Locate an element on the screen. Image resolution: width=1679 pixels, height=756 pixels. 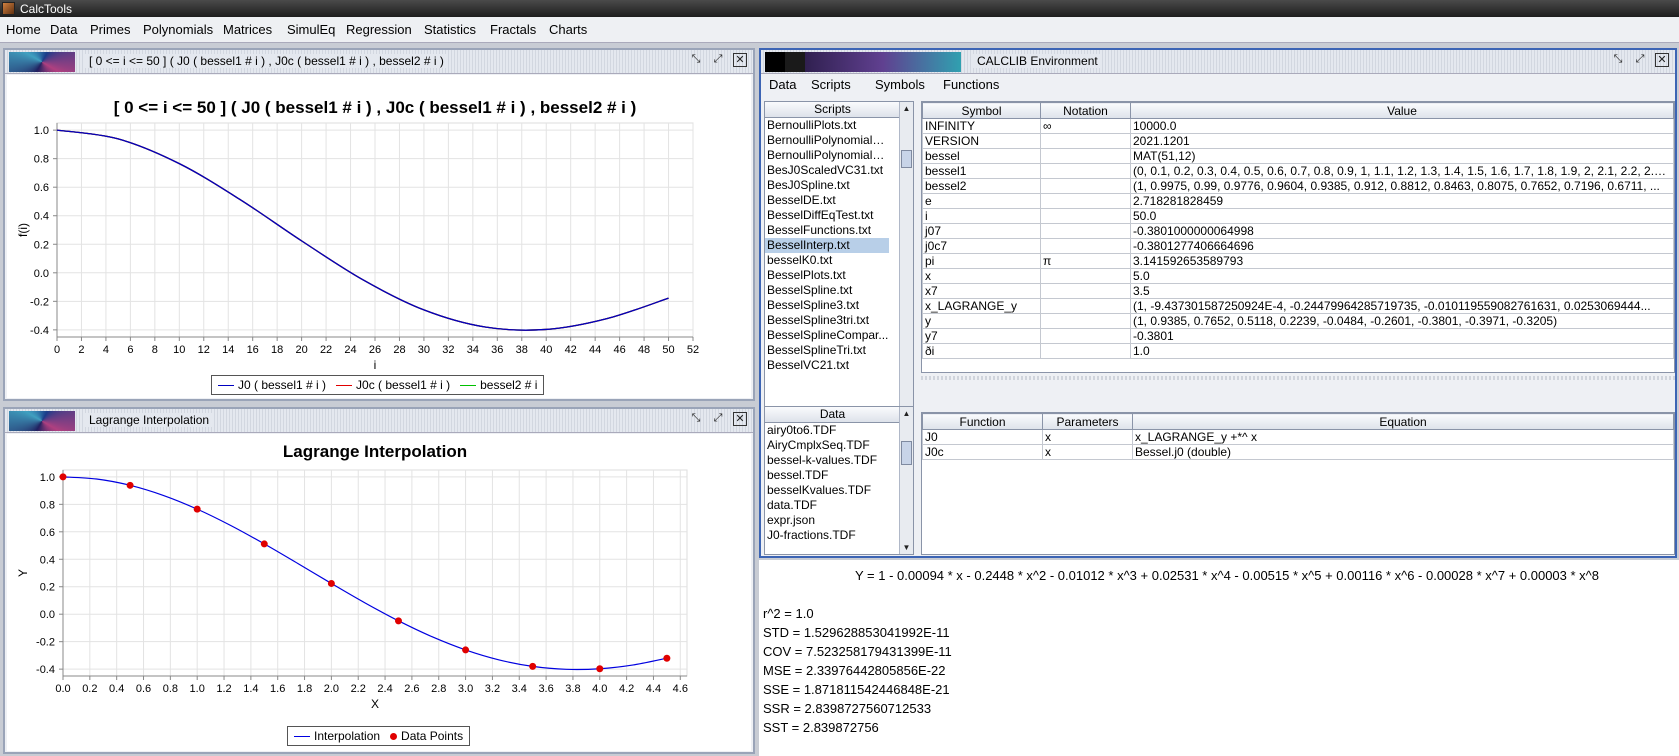
value-cell: 1.0 is located at coordinates (1402, 351).